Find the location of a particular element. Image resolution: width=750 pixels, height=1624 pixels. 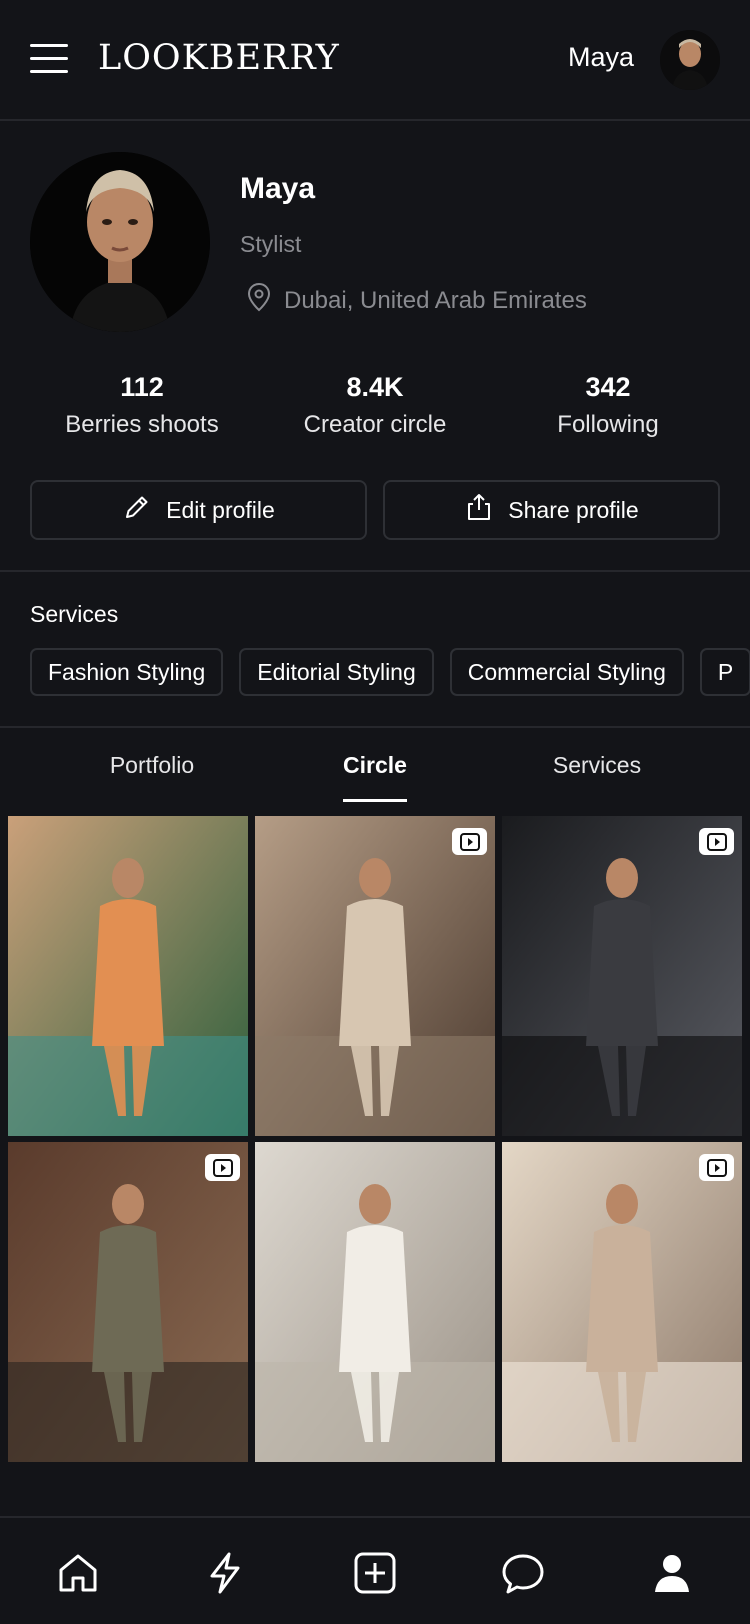

profile-tabs: Portfolio Circle Services is located at coordinates (375, 777).